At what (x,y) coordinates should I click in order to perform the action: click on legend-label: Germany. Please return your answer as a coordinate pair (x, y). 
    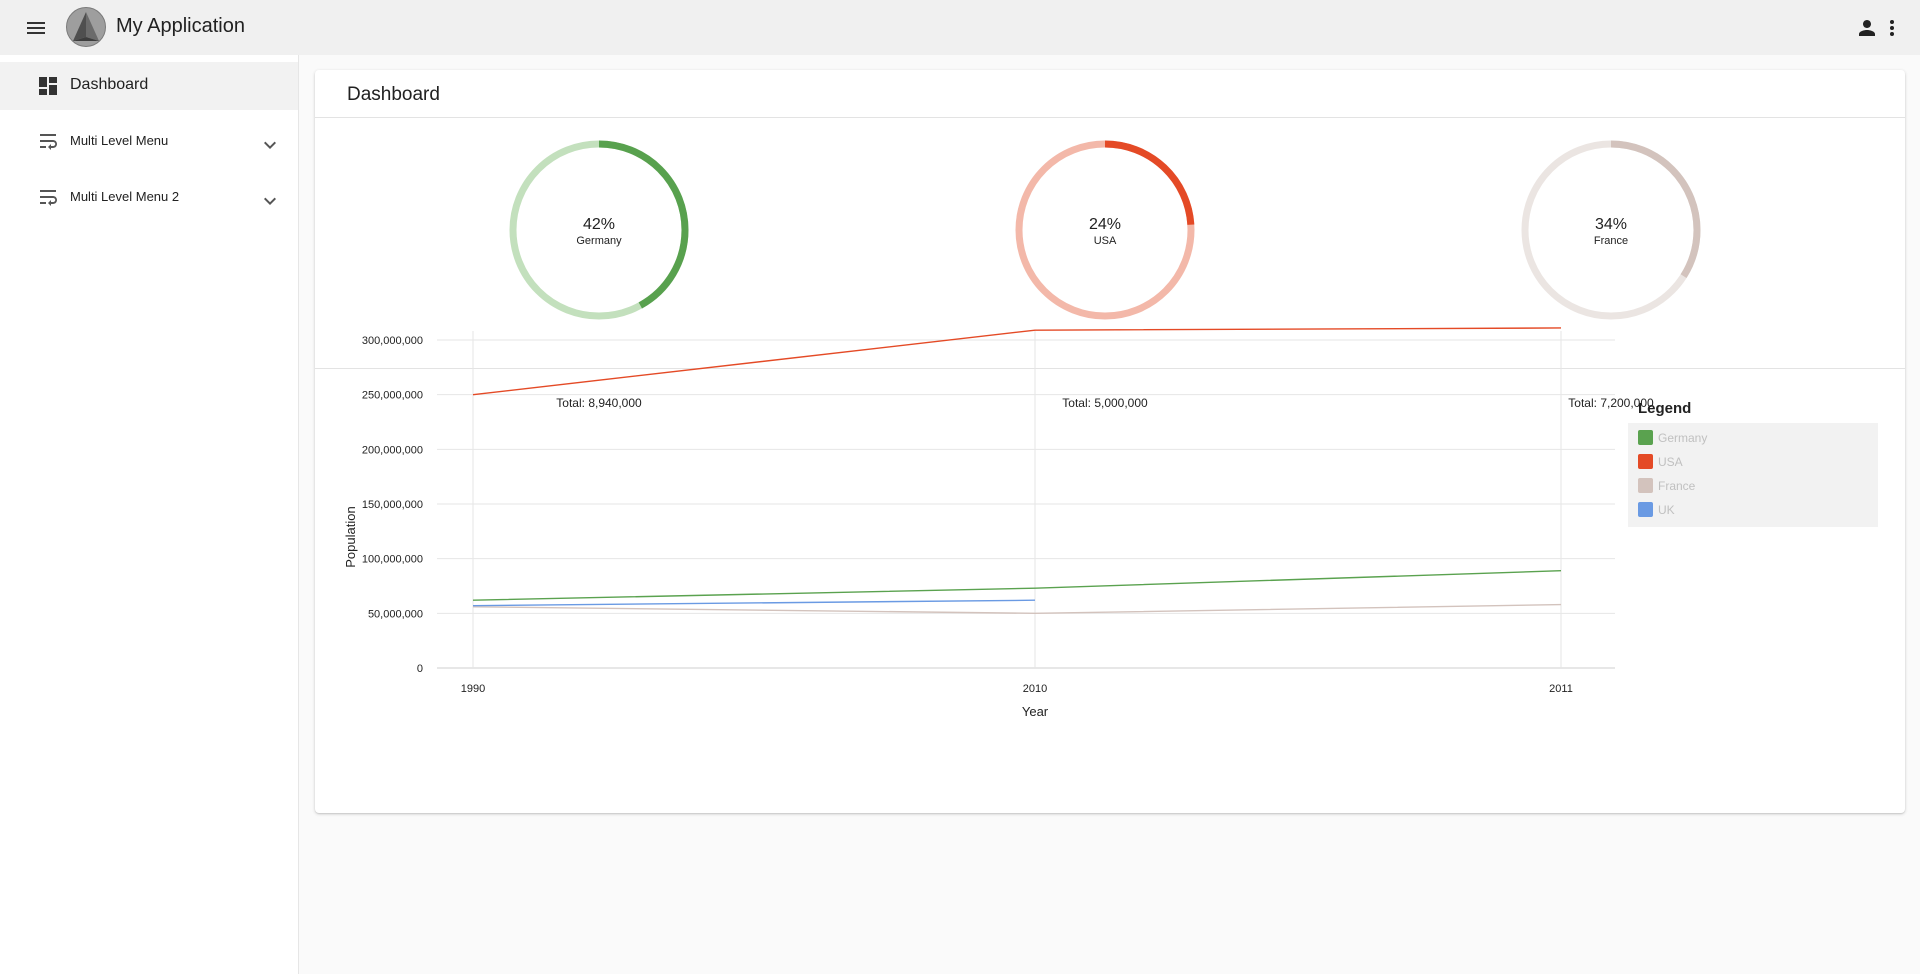
    Looking at the image, I should click on (1683, 438).